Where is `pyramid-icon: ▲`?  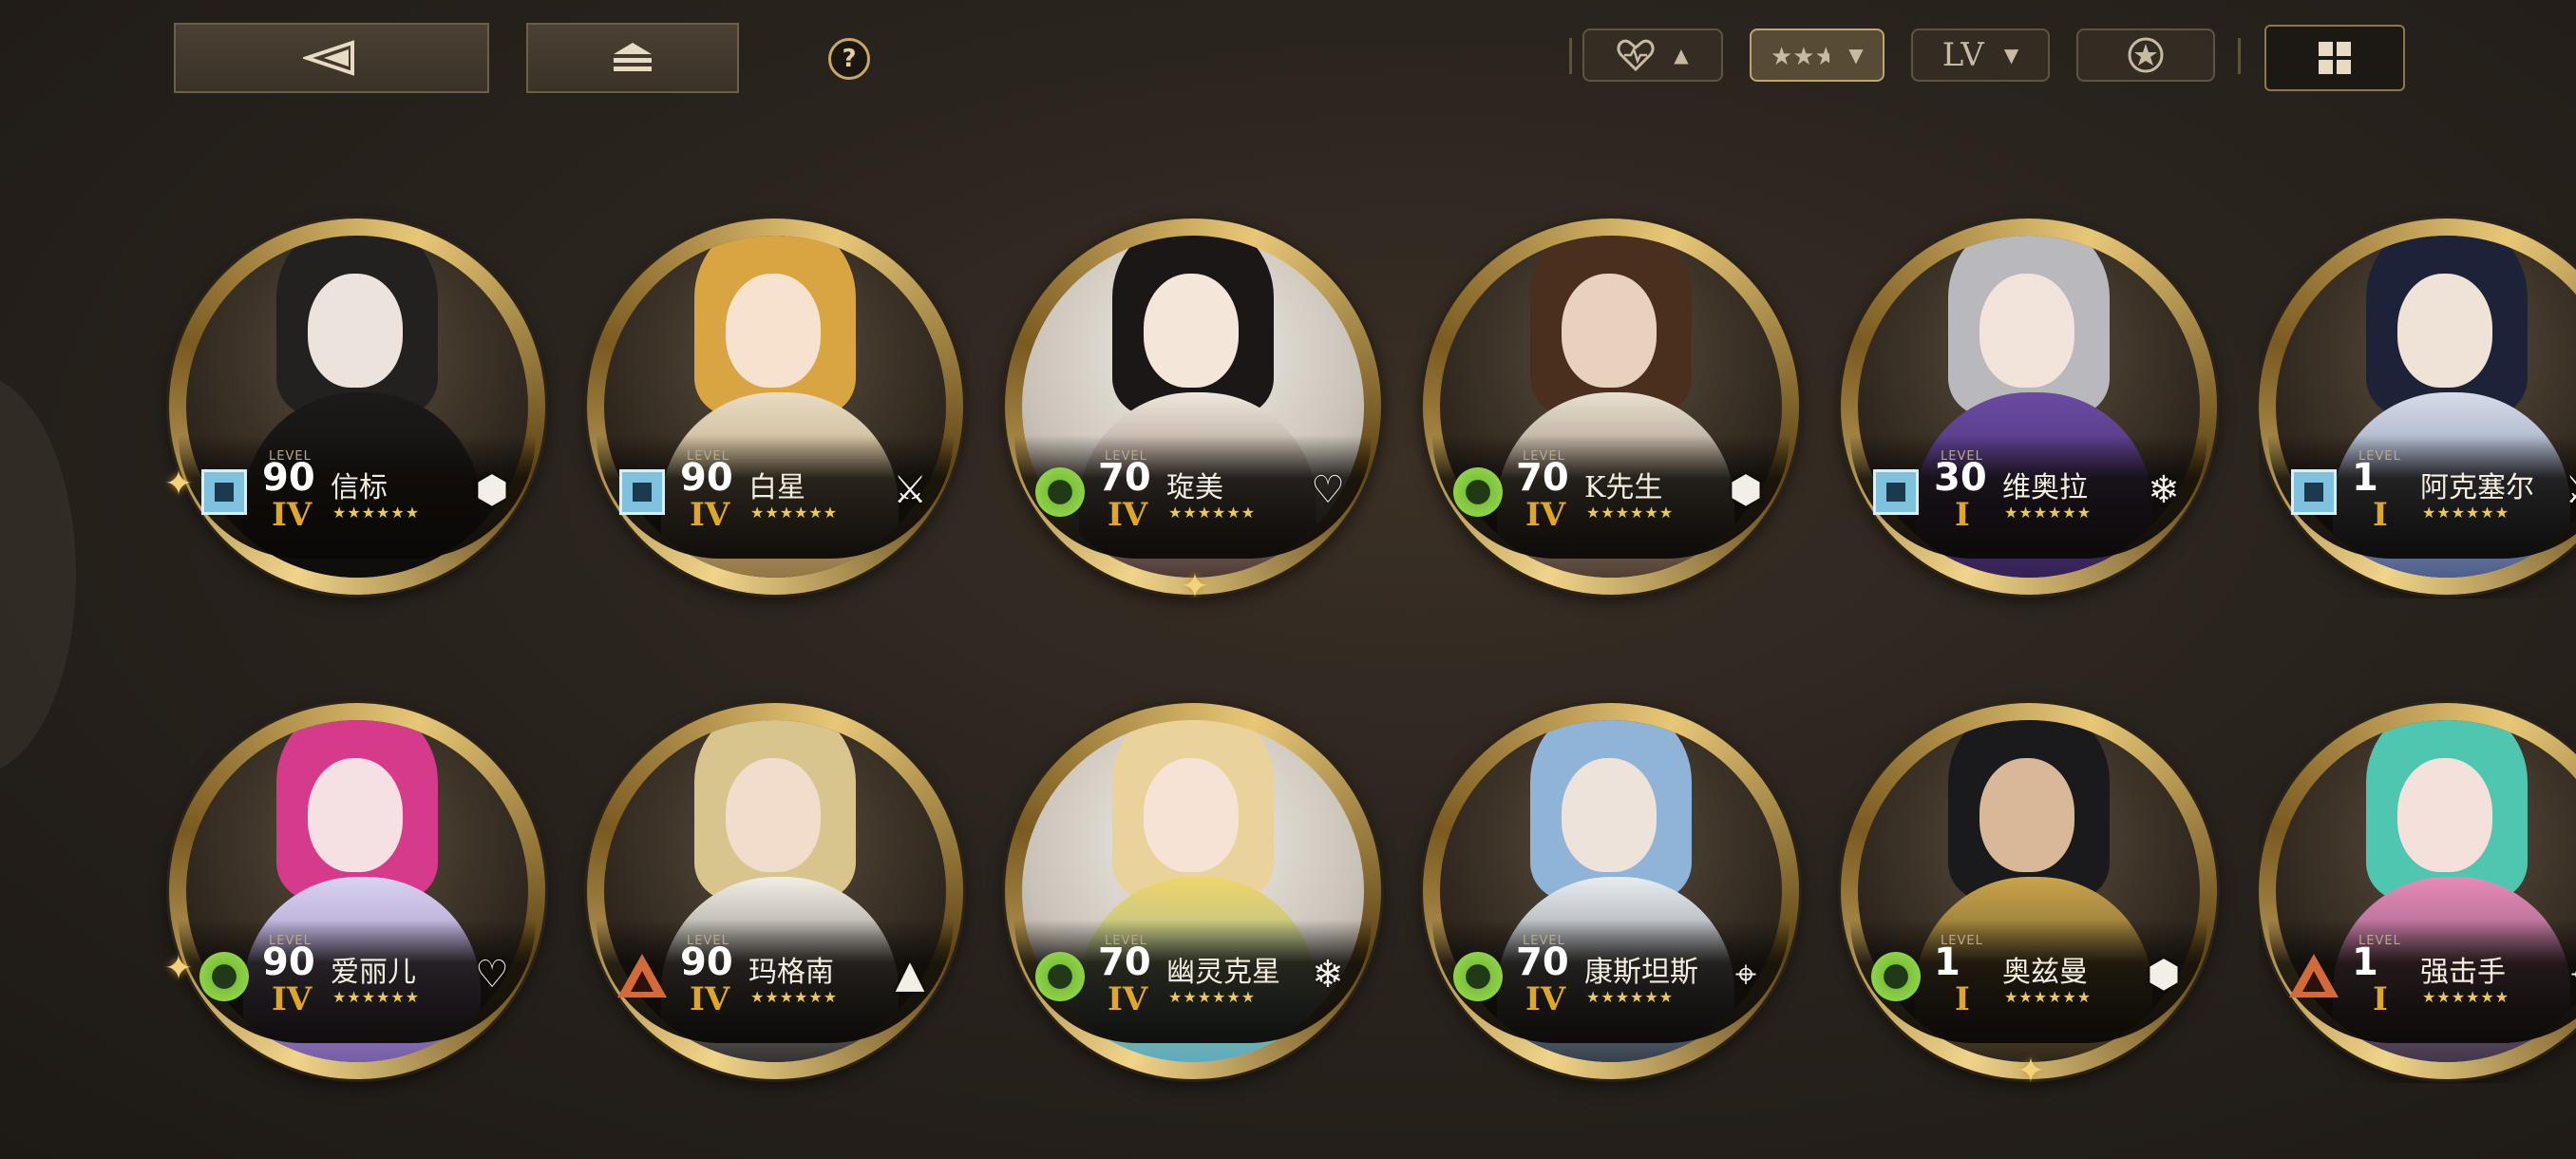 pyramid-icon: ▲ is located at coordinates (910, 975).